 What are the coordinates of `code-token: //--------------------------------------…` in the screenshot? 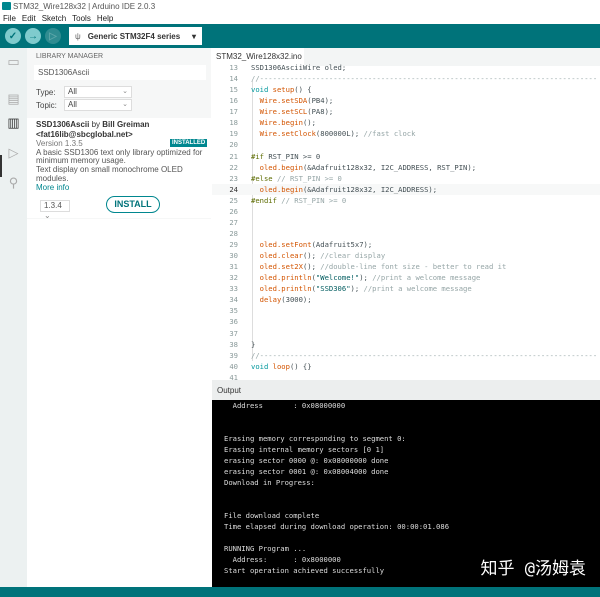 It's located at (424, 79).